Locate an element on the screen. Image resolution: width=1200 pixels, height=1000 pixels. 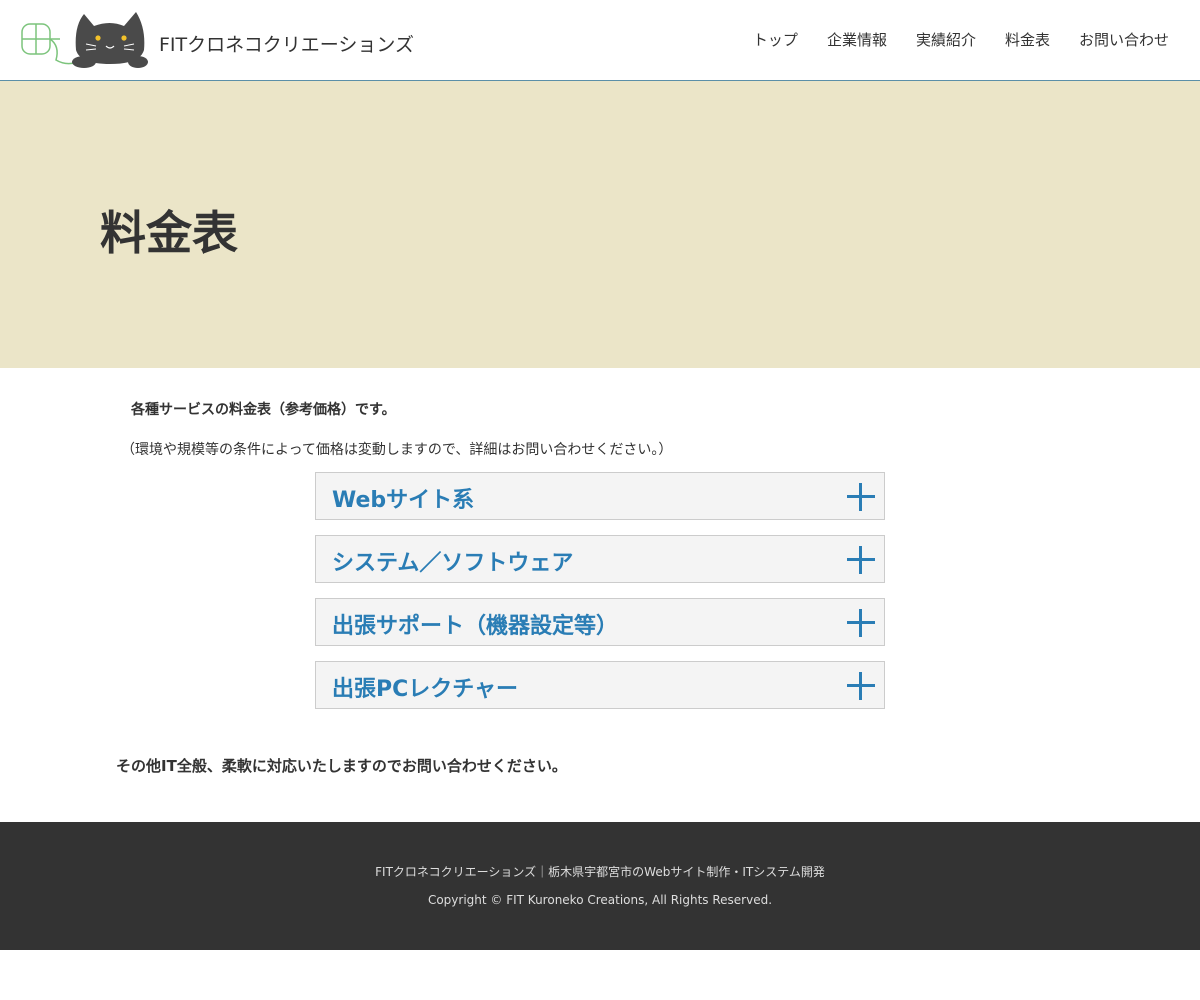
accordion-item-onsite-support: 出張サポート（機器設定等） is located at coordinates (600, 622).